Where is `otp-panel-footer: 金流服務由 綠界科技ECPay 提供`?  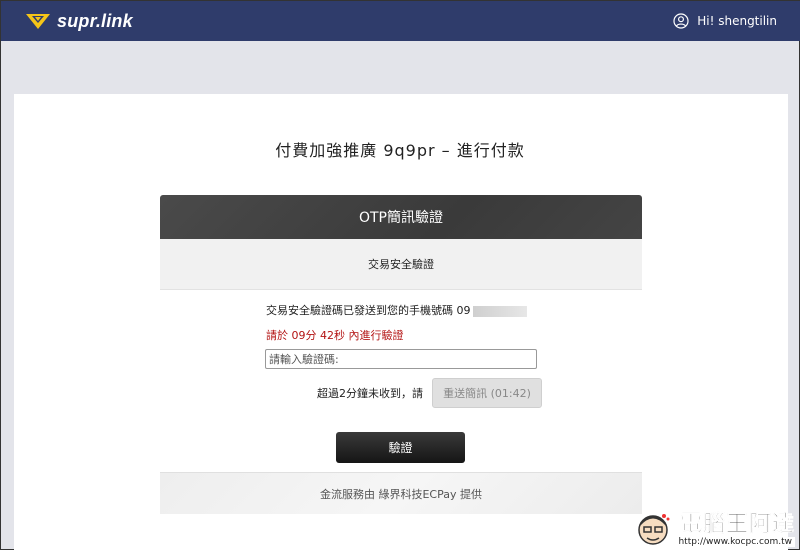 otp-panel-footer: 金流服務由 綠界科技ECPay 提供 is located at coordinates (401, 493).